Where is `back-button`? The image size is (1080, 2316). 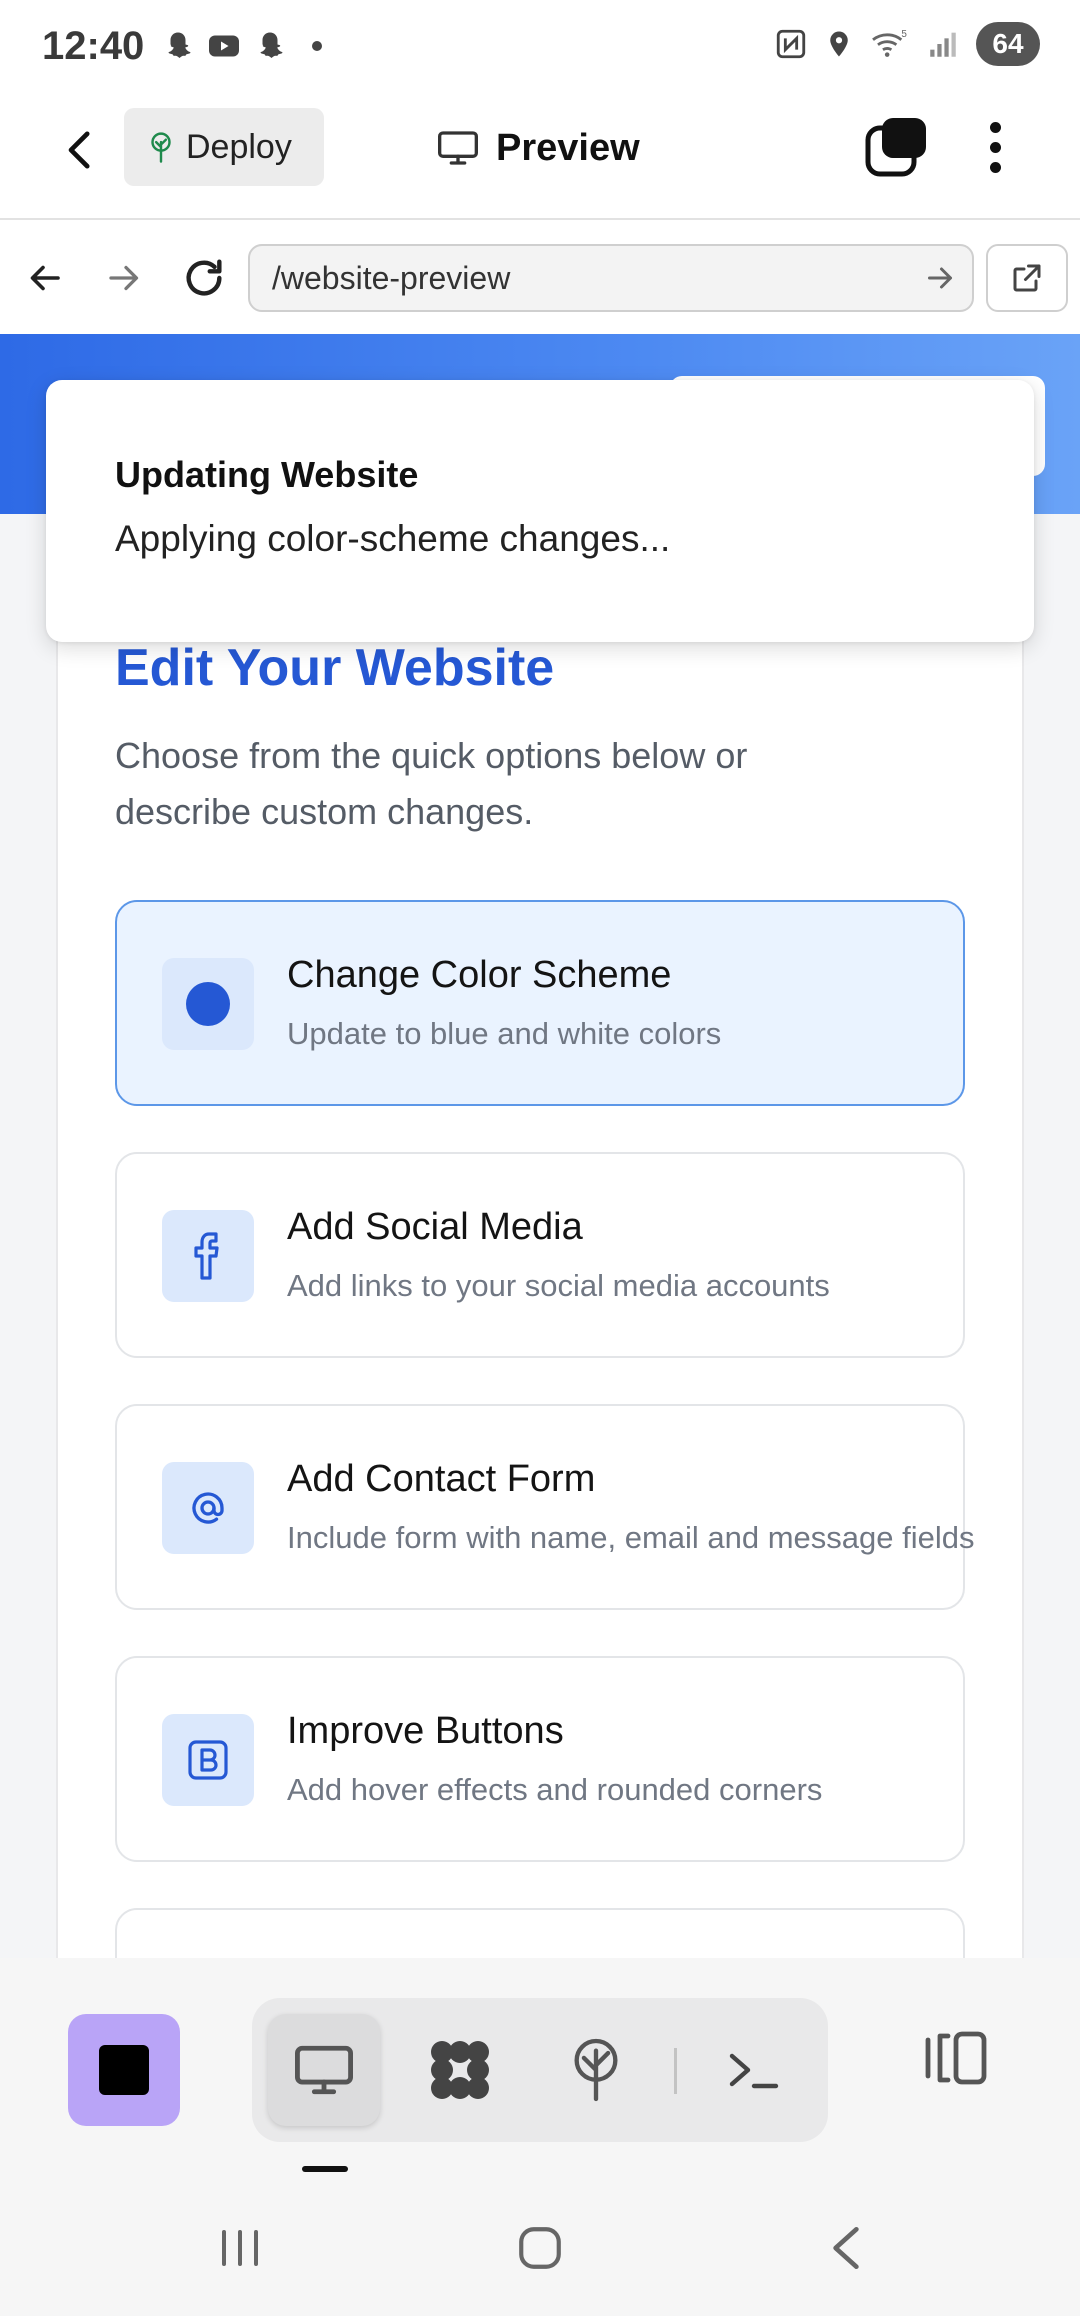
back-button is located at coordinates (80, 150).